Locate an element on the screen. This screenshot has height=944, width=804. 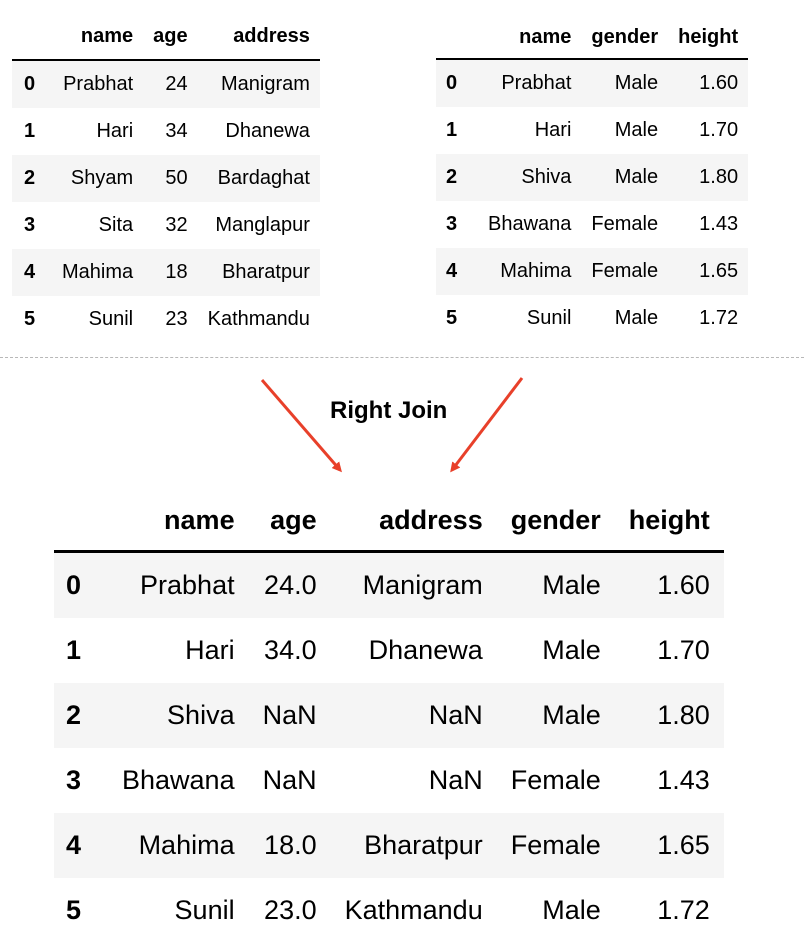
column-header-name: name is located at coordinates (199, 519).